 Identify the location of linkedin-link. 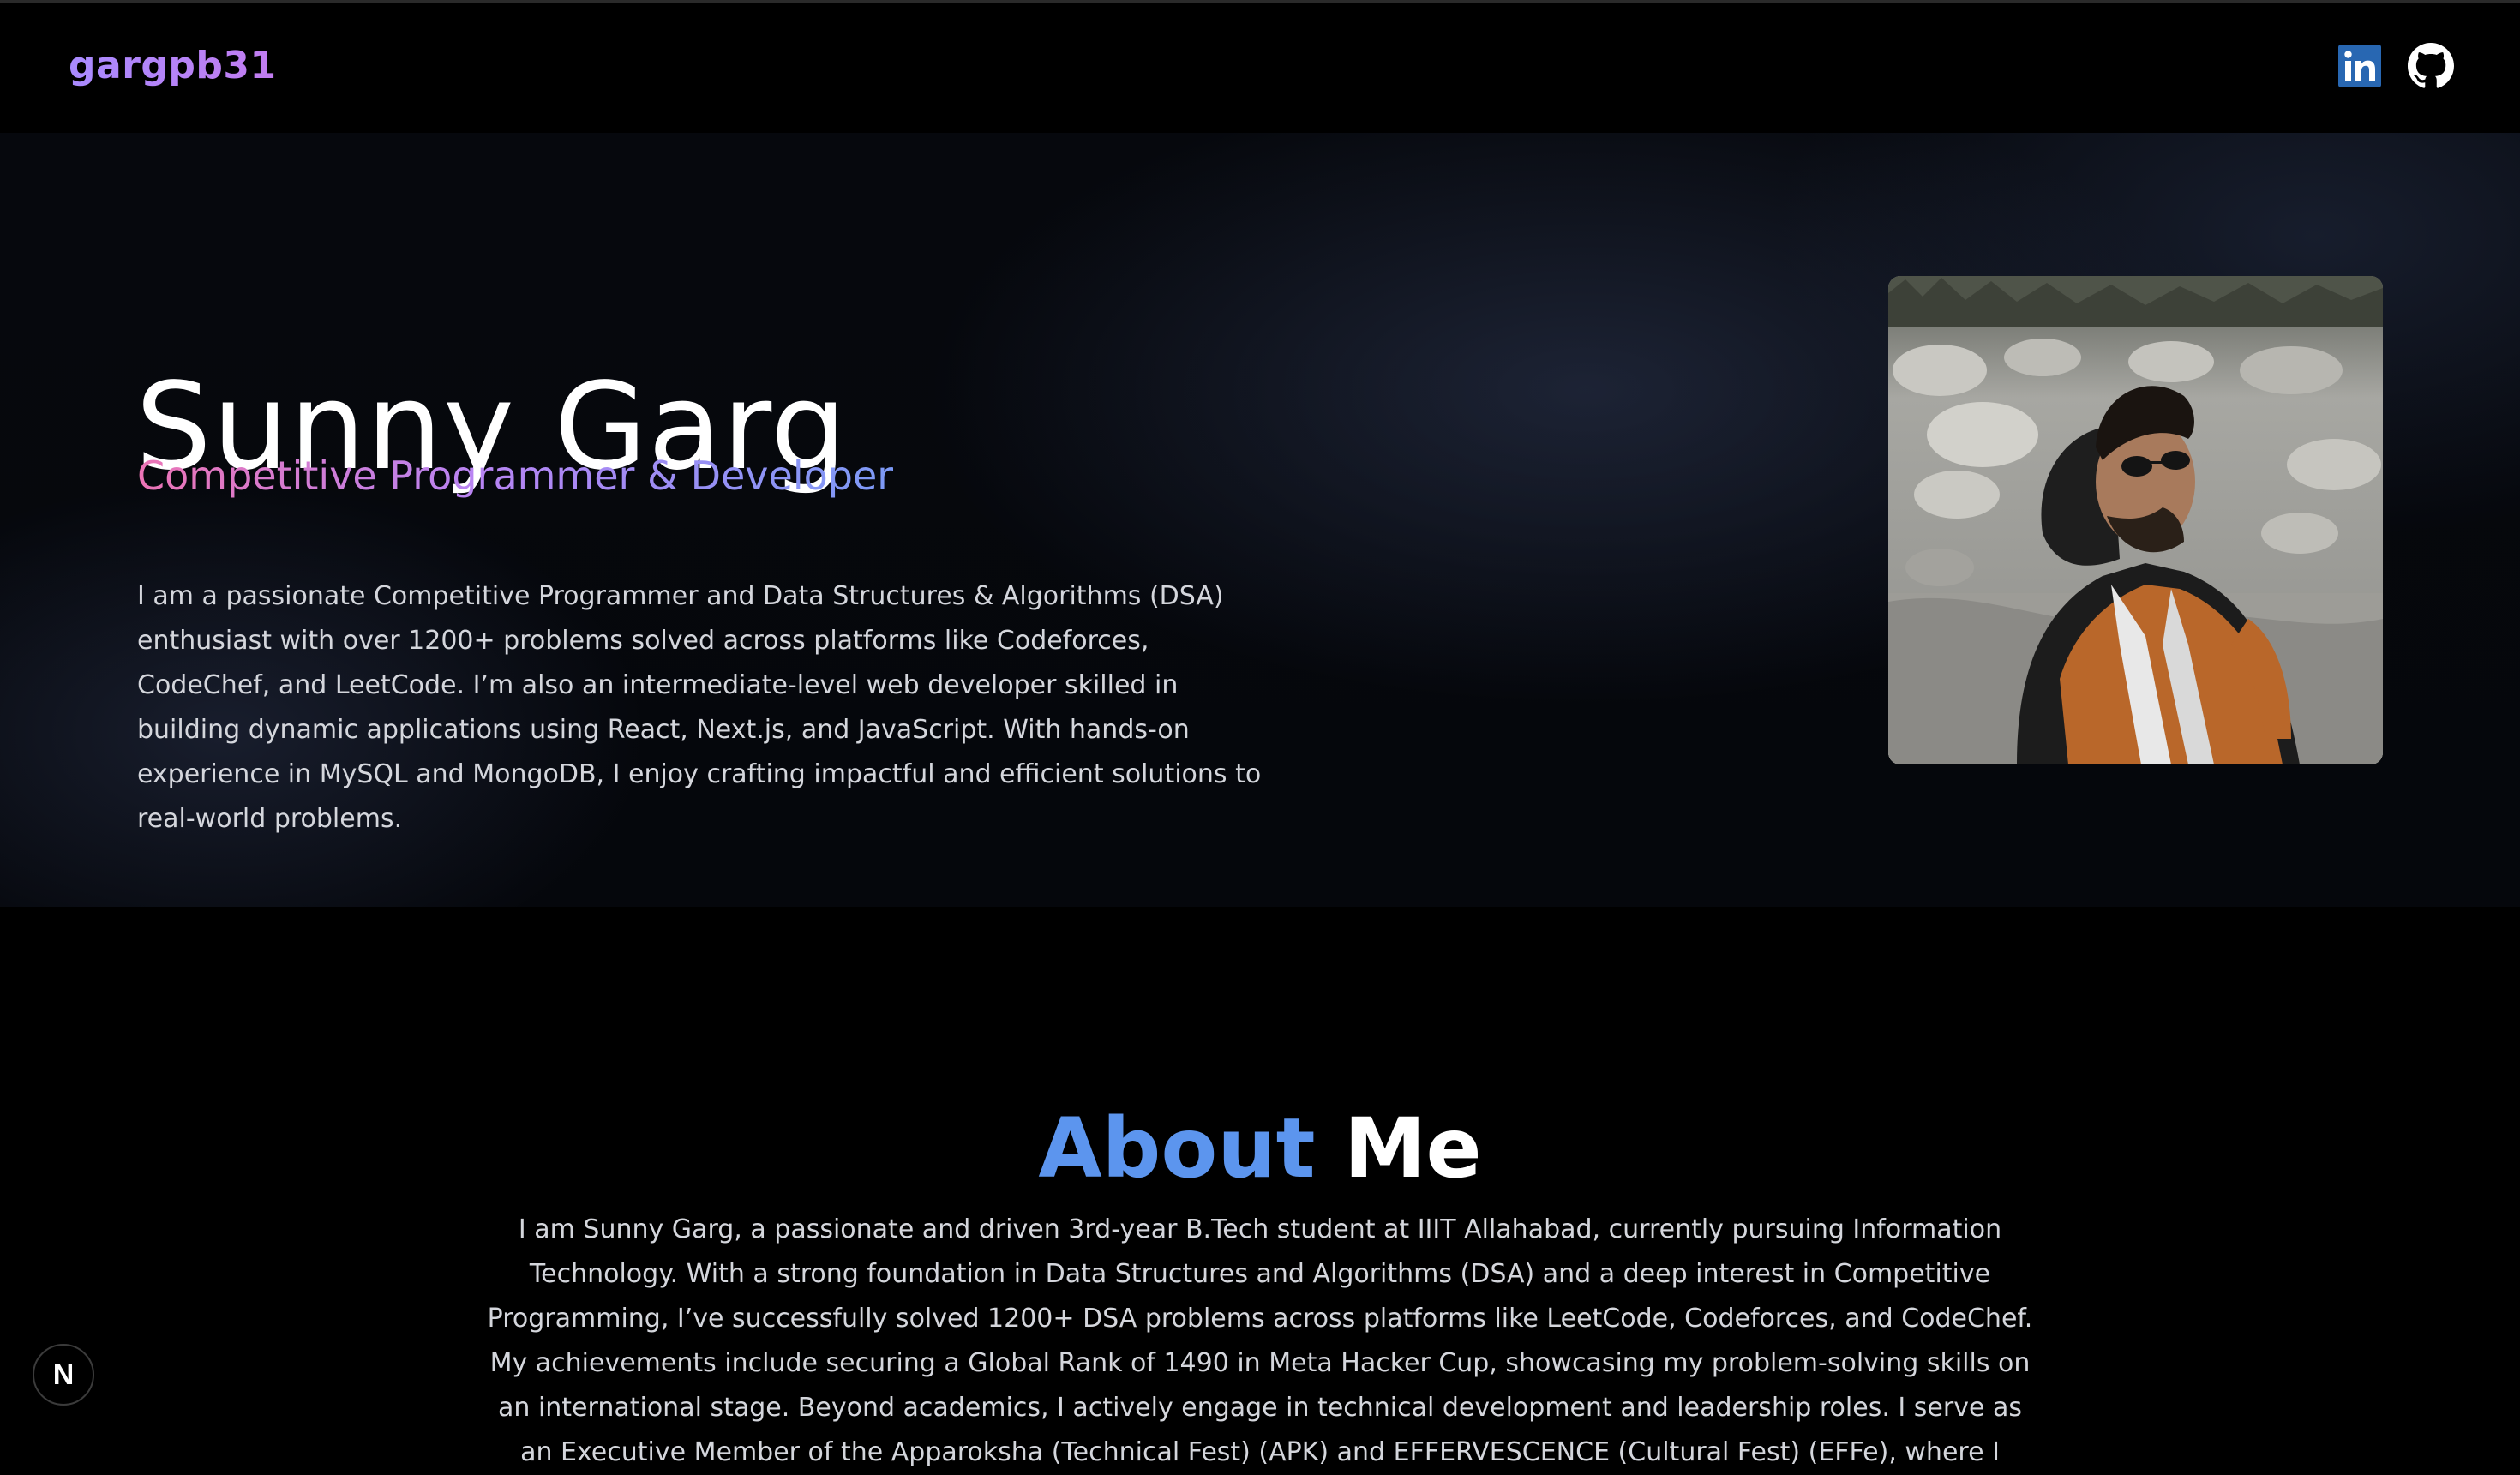
(2360, 66).